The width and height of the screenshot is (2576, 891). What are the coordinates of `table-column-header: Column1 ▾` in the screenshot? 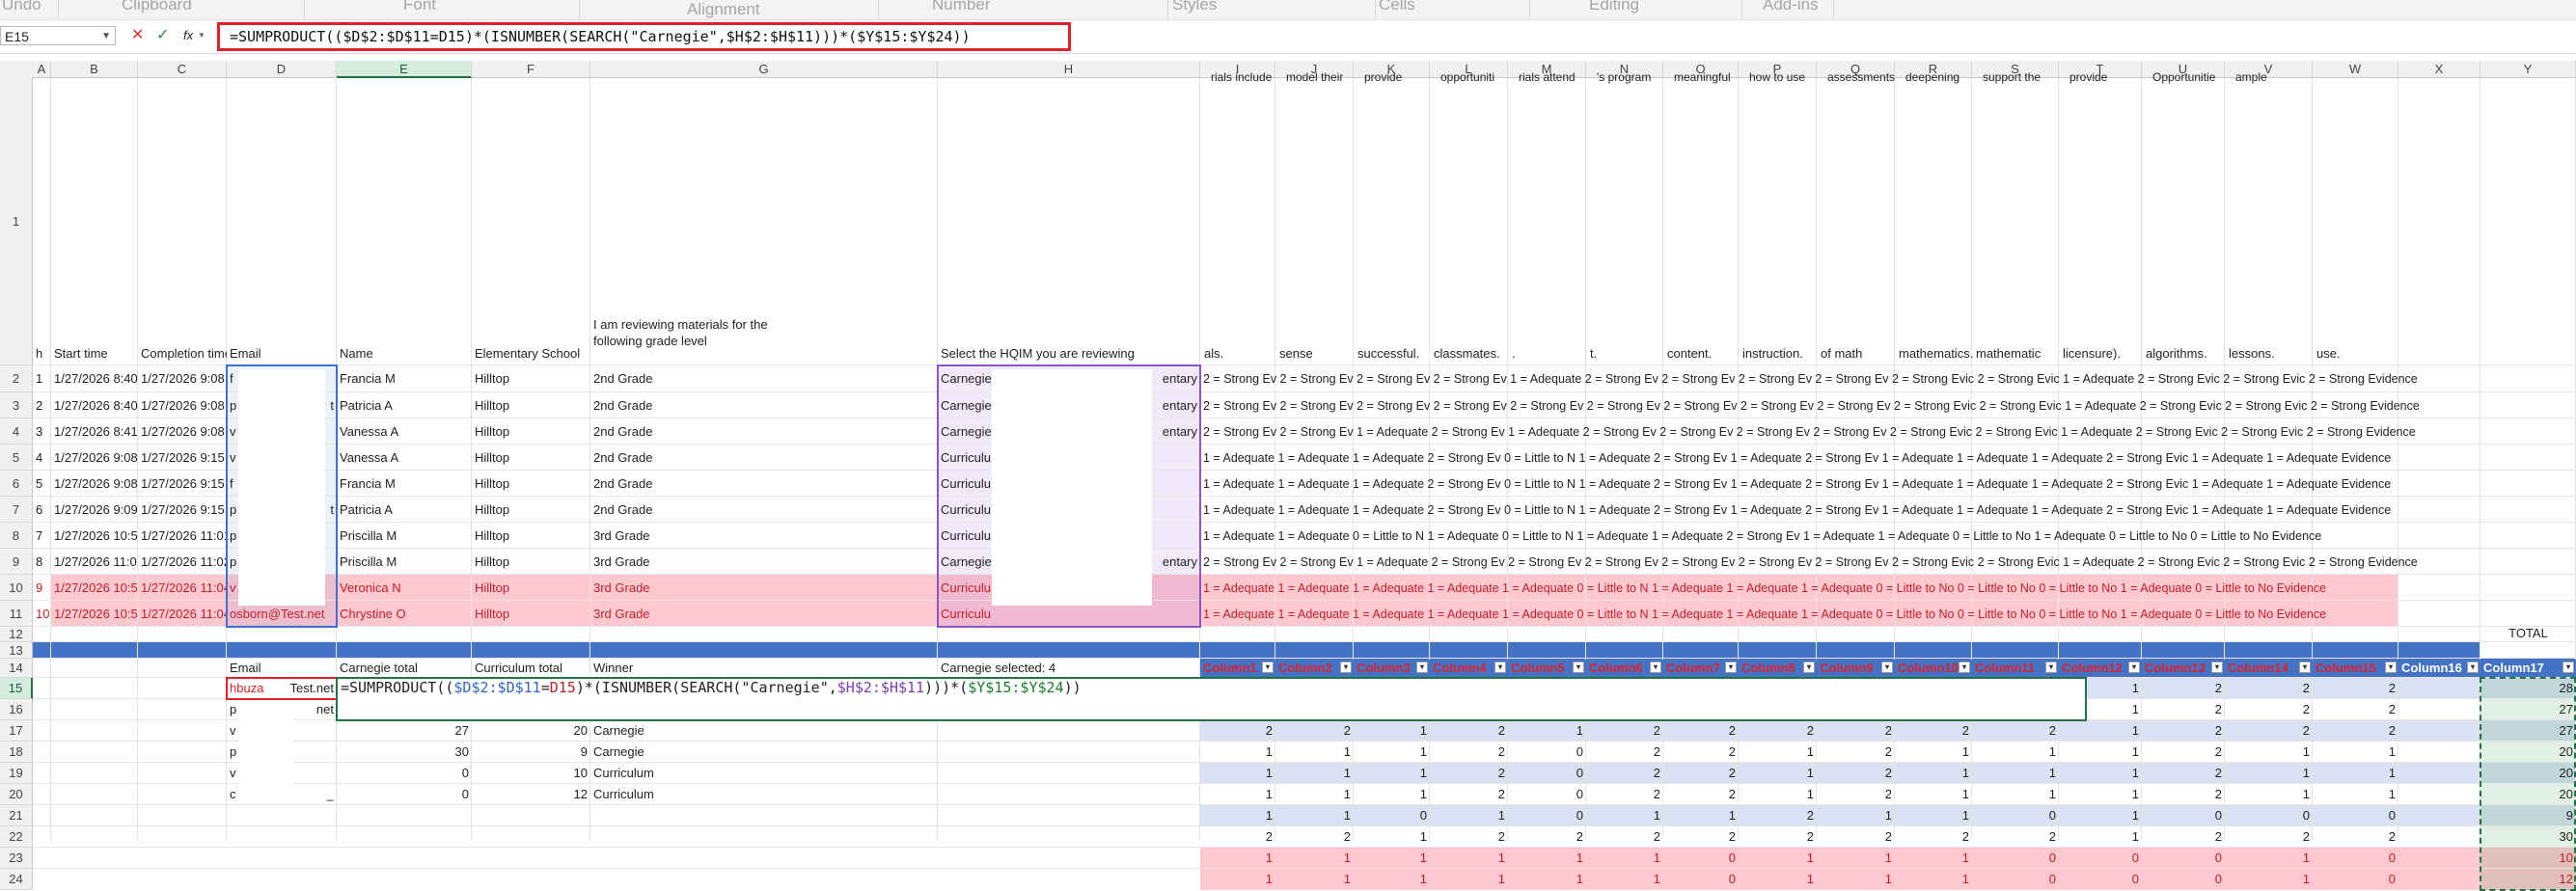 It's located at (1238, 668).